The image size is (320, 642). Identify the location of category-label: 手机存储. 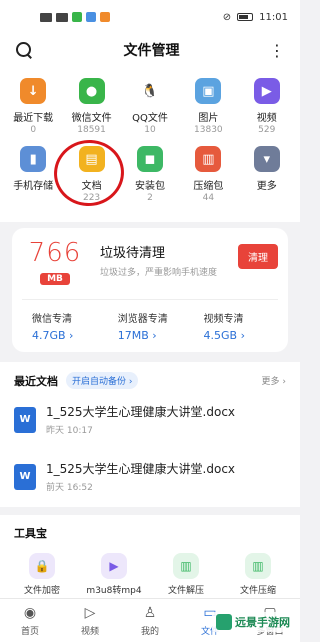
(33, 186).